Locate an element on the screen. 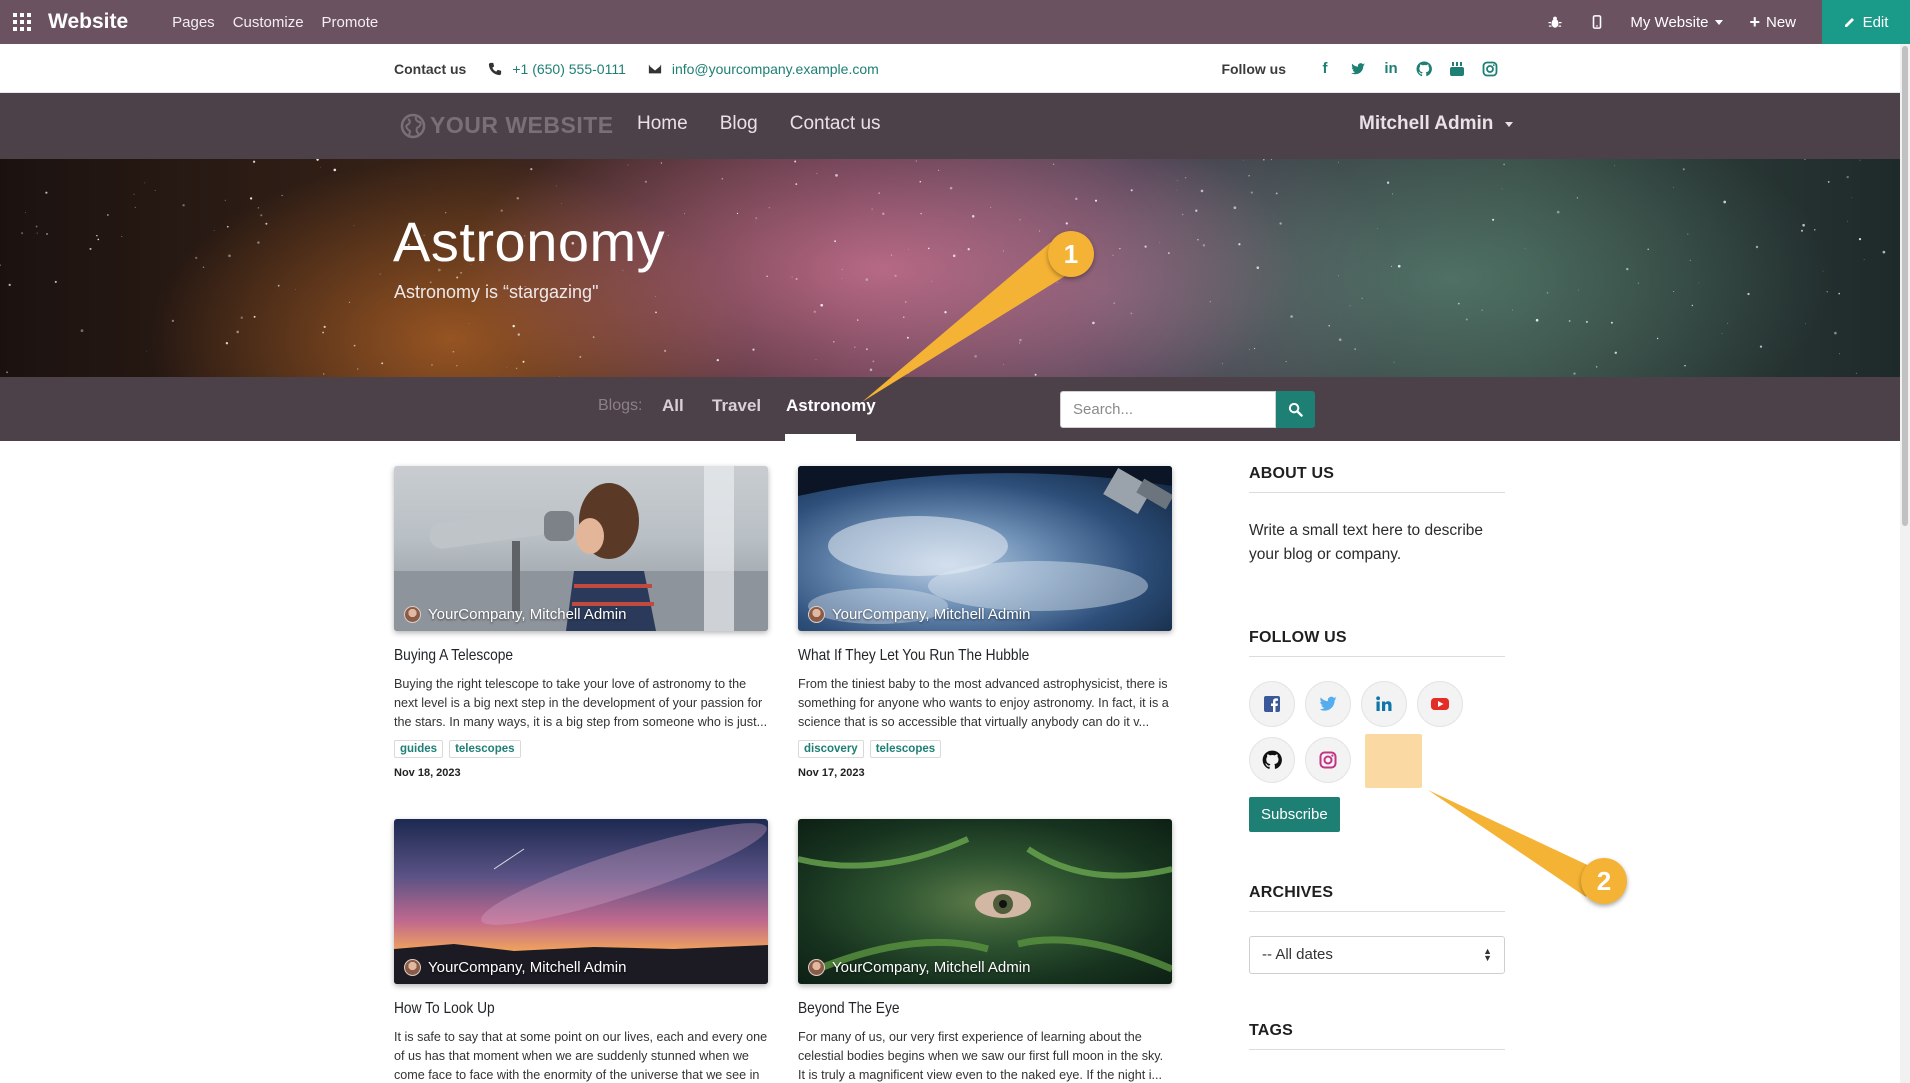  site-logo: YOUR WEBSITE is located at coordinates (507, 125).